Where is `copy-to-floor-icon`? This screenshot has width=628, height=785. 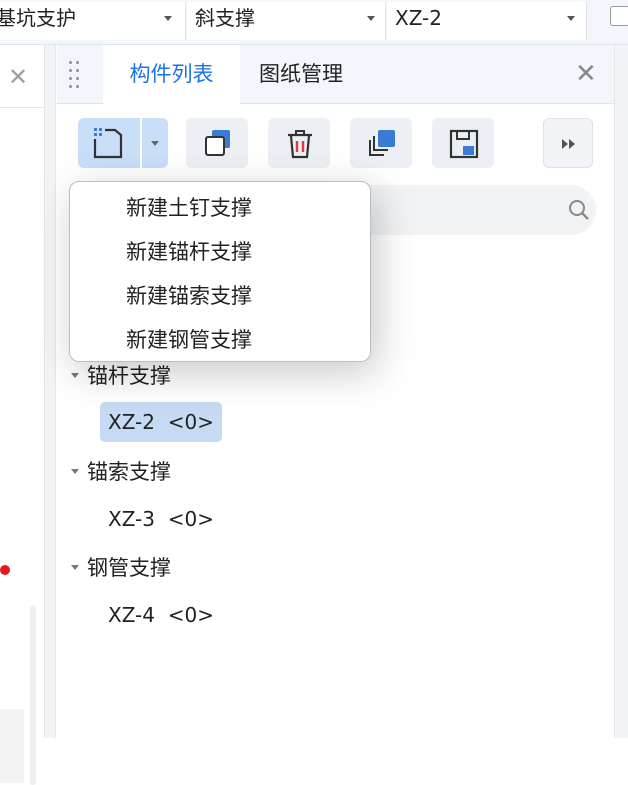
copy-to-floor-icon is located at coordinates (382, 143).